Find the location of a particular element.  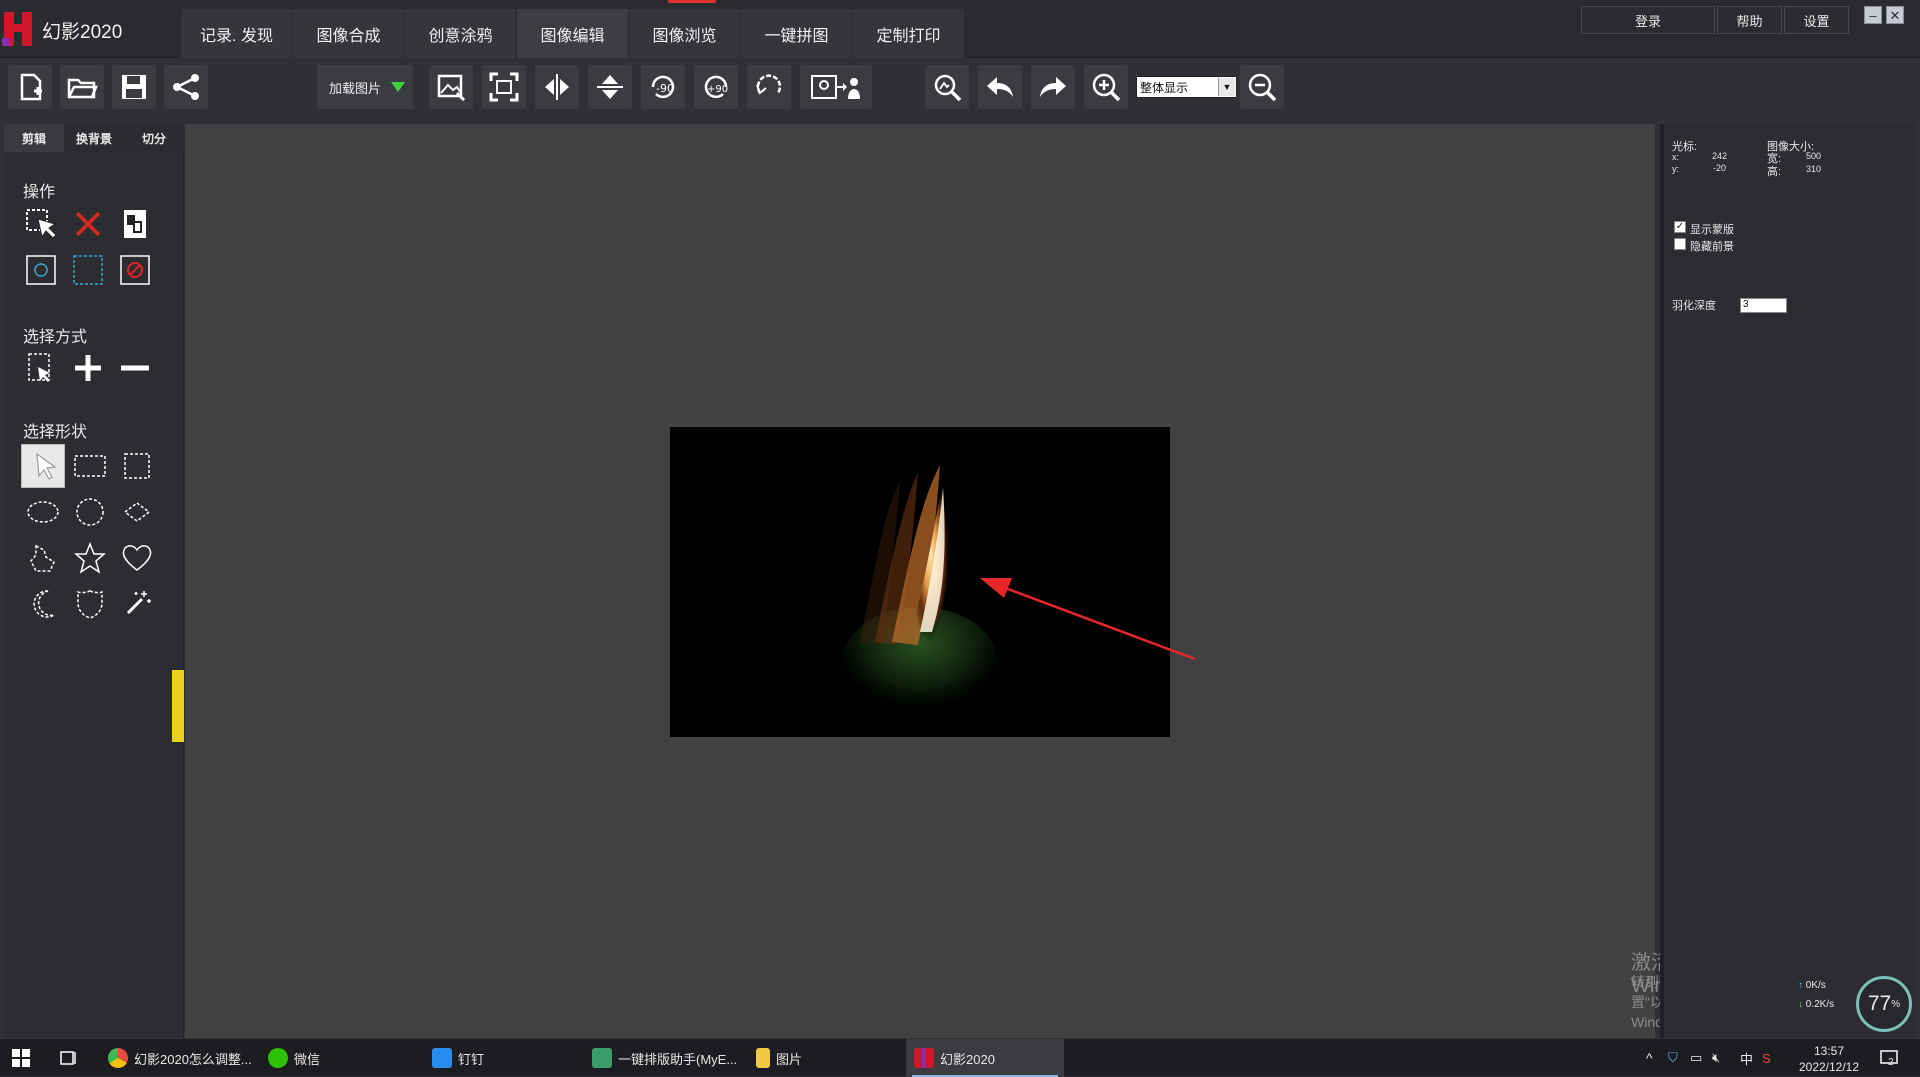

settings-button: 设置 is located at coordinates (1816, 20).